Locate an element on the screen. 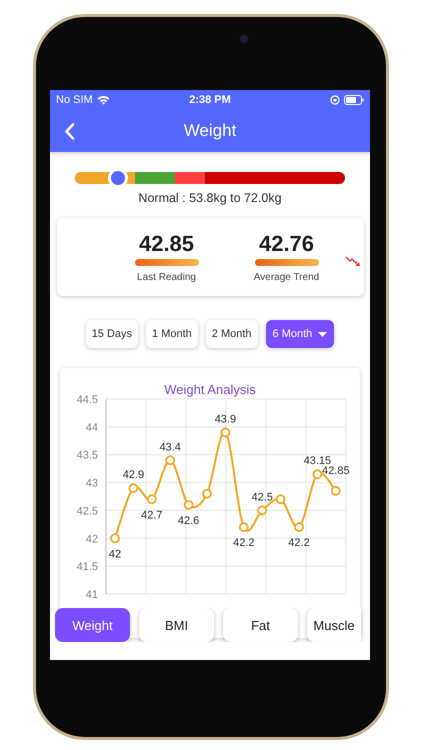 This screenshot has width=422, height=750. caret-icon is located at coordinates (323, 334).